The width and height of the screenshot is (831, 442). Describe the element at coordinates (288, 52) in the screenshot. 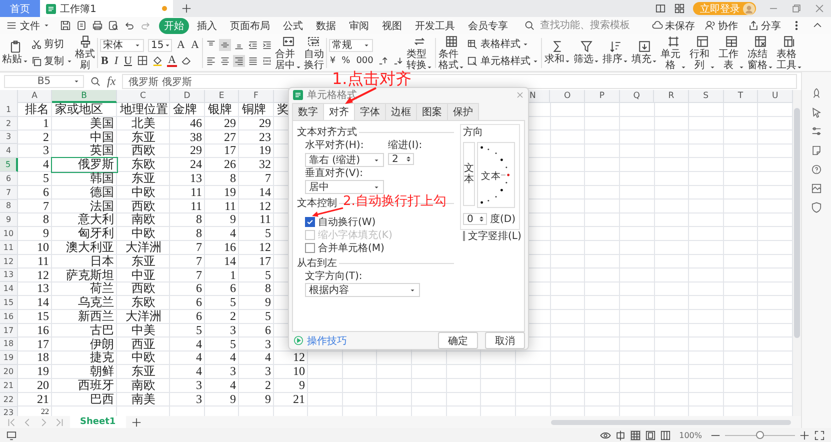

I see `merge-center-button: 合并居中` at that location.